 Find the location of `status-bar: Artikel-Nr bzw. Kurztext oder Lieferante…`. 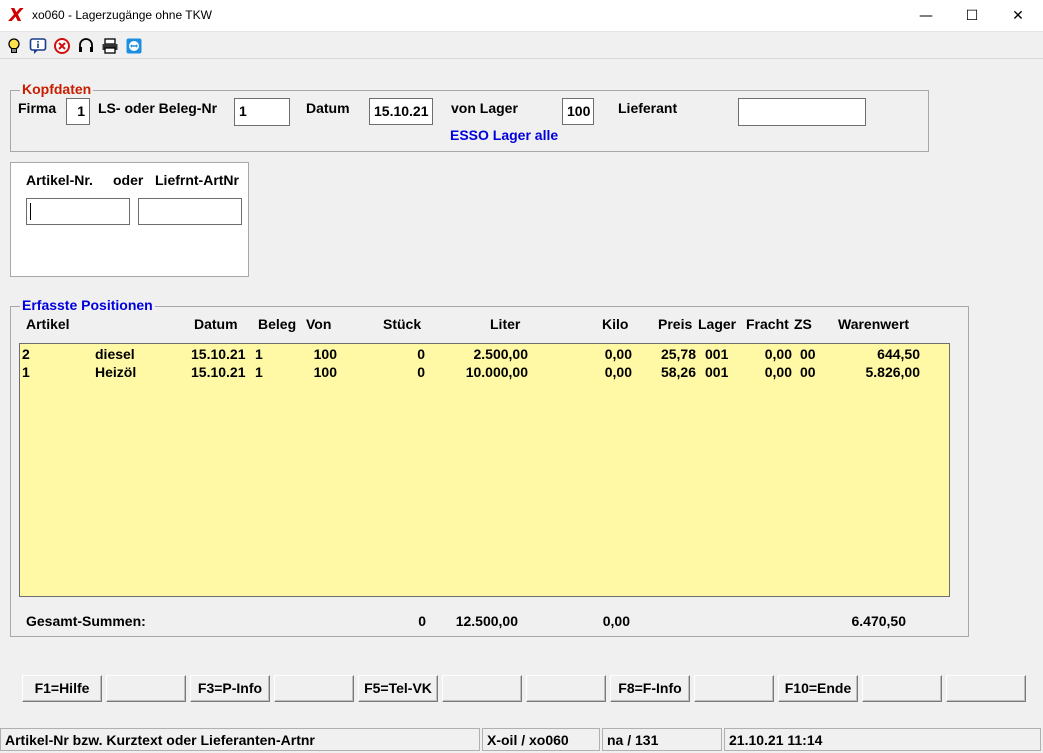

status-bar: Artikel-Nr bzw. Kurztext oder Lieferante… is located at coordinates (521, 740).